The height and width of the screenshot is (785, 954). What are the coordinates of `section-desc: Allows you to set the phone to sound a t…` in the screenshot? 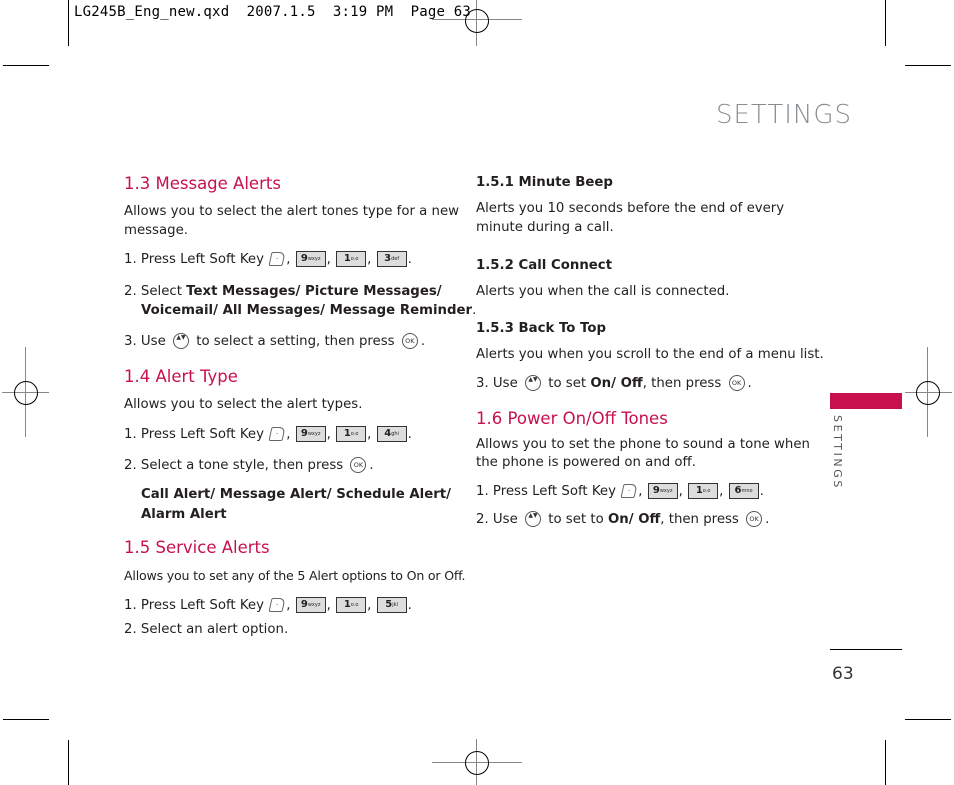 It's located at (643, 444).